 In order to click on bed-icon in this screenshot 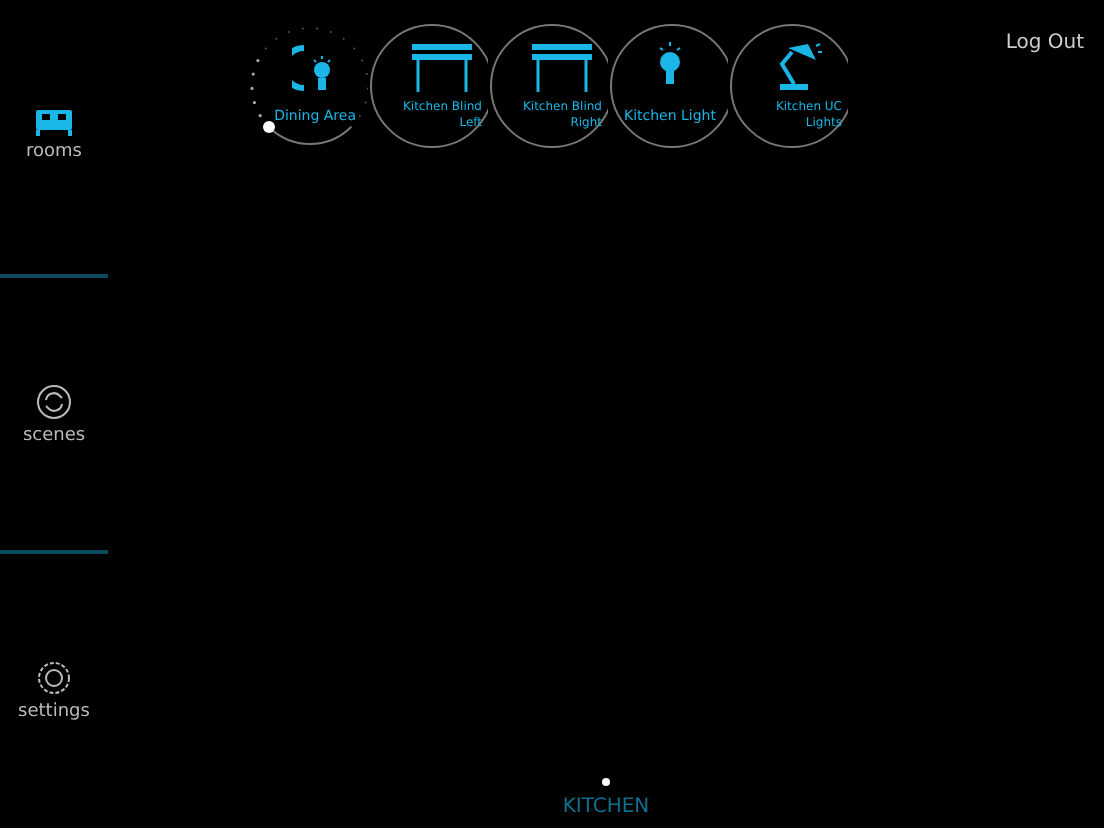, I will do `click(53, 123)`.